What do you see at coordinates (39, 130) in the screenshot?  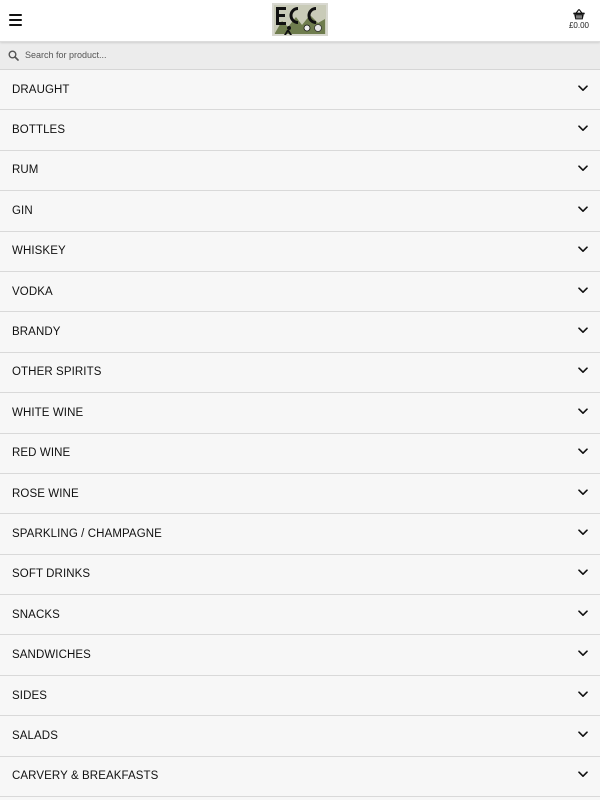 I see `category-label: BOTTLES` at bounding box center [39, 130].